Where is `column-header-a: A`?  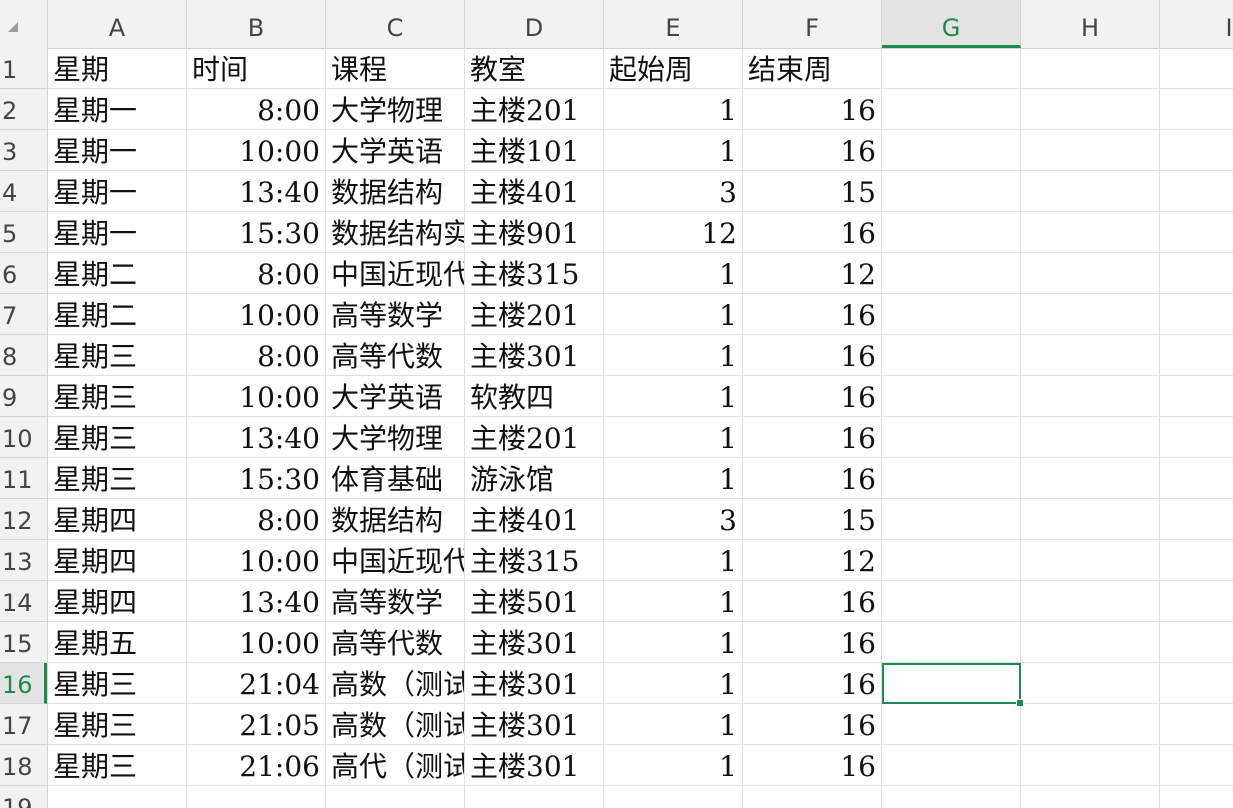 column-header-a: A is located at coordinates (117, 24).